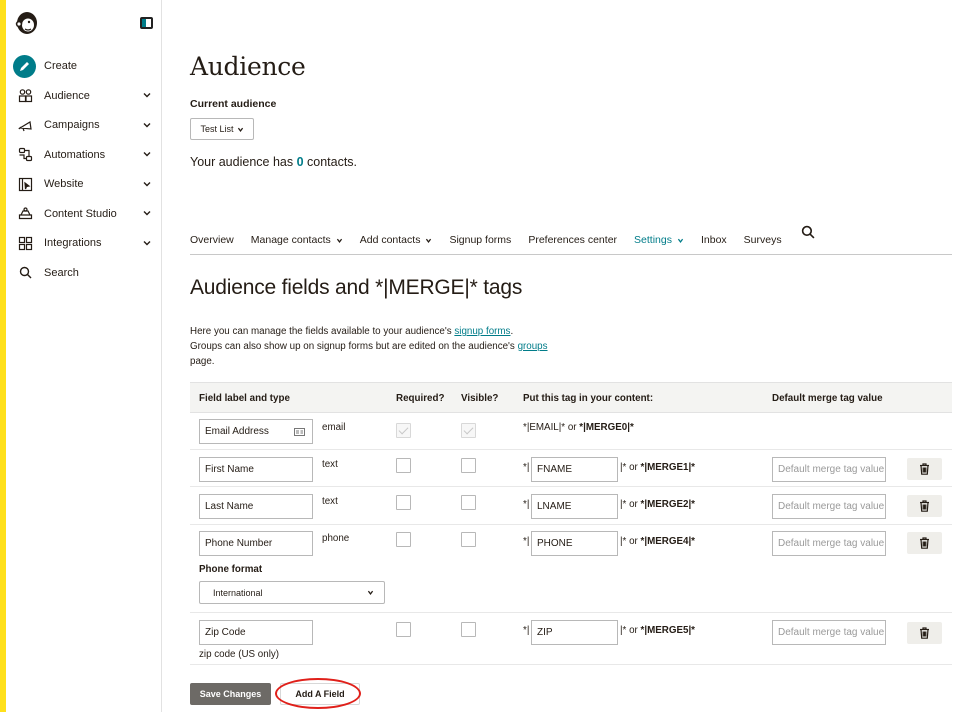 Image resolution: width=960 pixels, height=712 pixels. Describe the element at coordinates (84, 155) in the screenshot. I see `sidebar-item-automations: Automations` at that location.